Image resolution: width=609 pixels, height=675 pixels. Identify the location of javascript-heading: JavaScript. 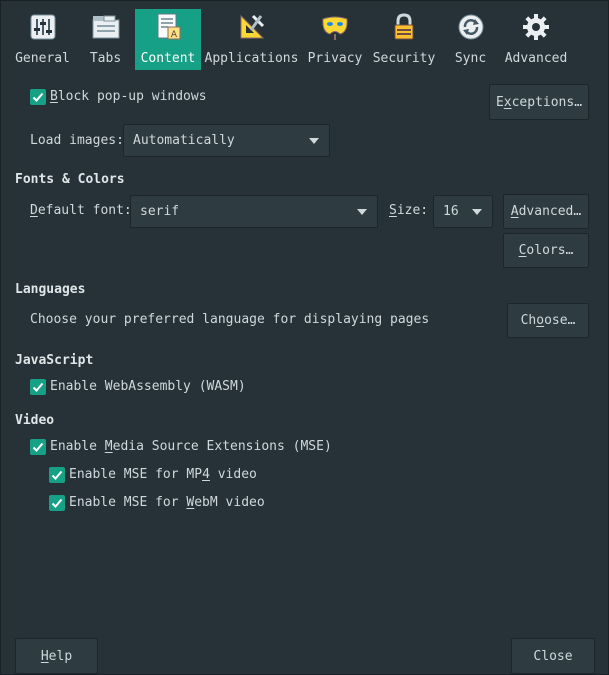
(54, 360).